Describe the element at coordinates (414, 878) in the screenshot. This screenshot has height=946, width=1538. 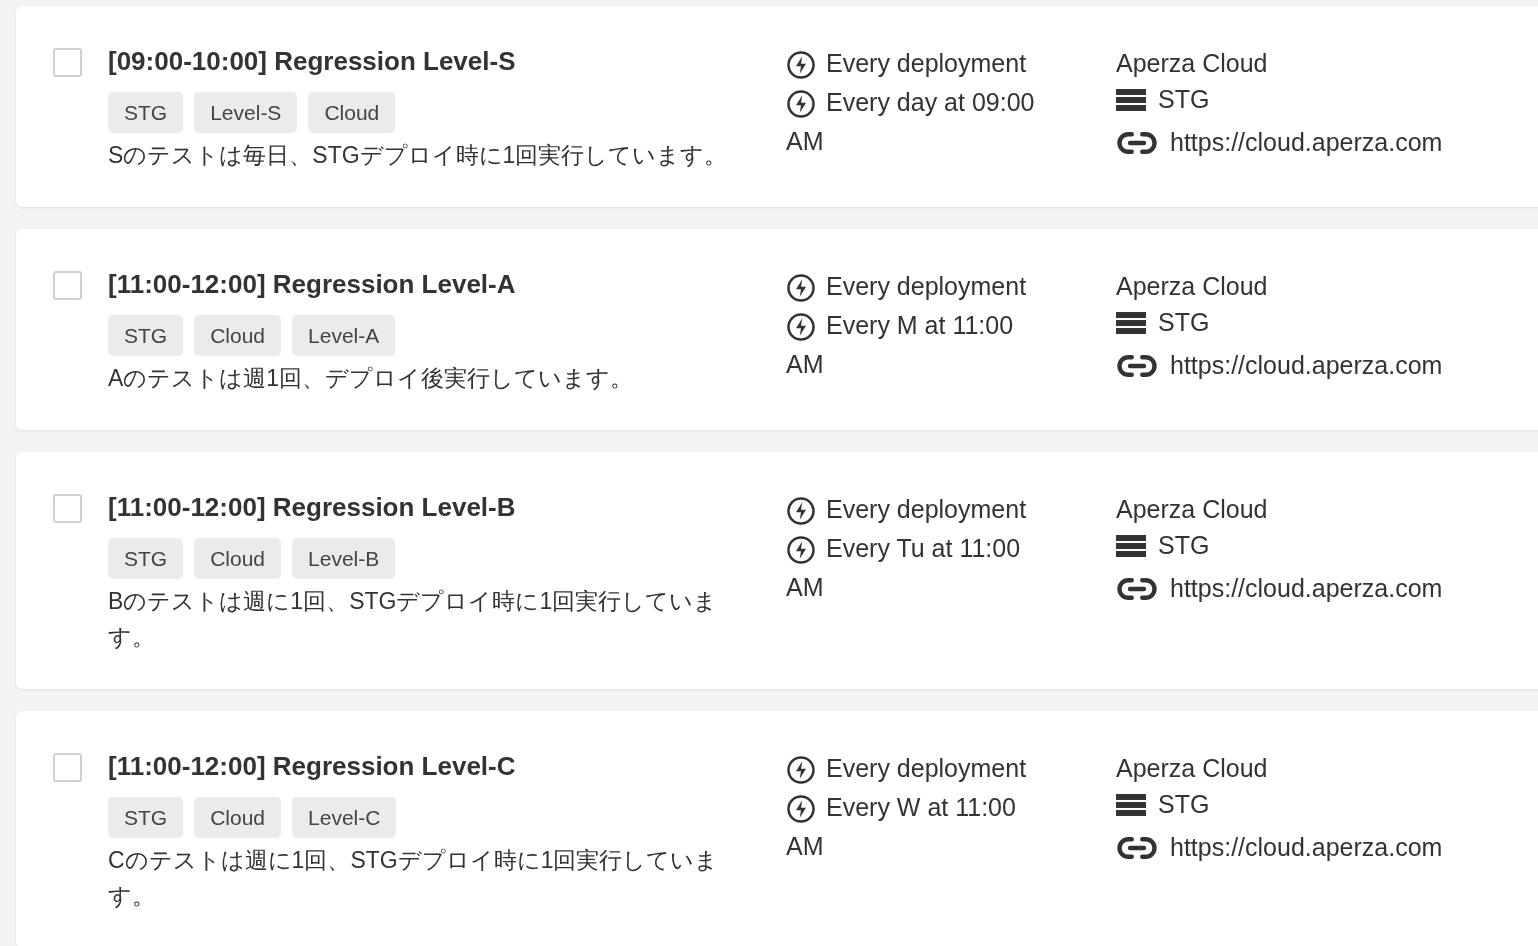
I see `test-description: Cのテストは週に1回、STGデプロイ時に1回実行しています。` at that location.